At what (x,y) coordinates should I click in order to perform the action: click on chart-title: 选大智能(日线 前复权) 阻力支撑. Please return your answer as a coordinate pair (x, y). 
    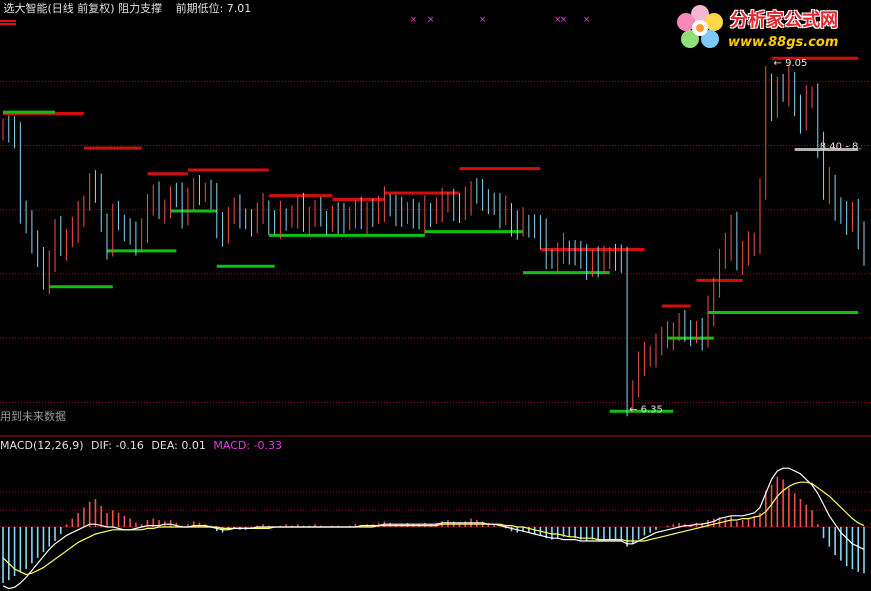
    Looking at the image, I should click on (83, 8).